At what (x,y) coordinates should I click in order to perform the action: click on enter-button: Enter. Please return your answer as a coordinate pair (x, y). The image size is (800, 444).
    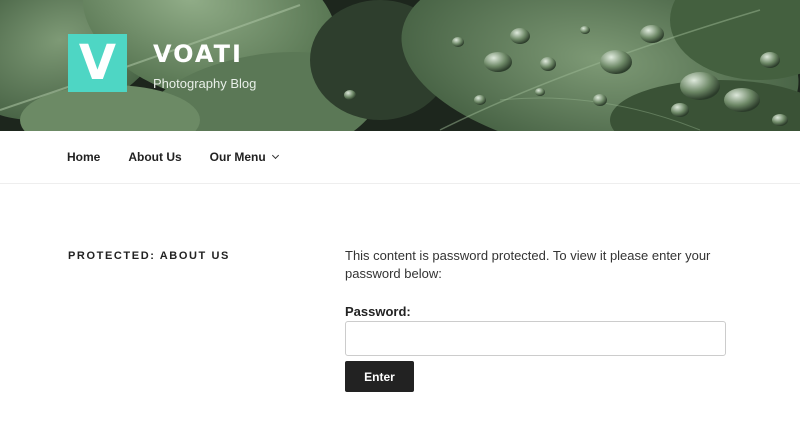
    Looking at the image, I should click on (379, 376).